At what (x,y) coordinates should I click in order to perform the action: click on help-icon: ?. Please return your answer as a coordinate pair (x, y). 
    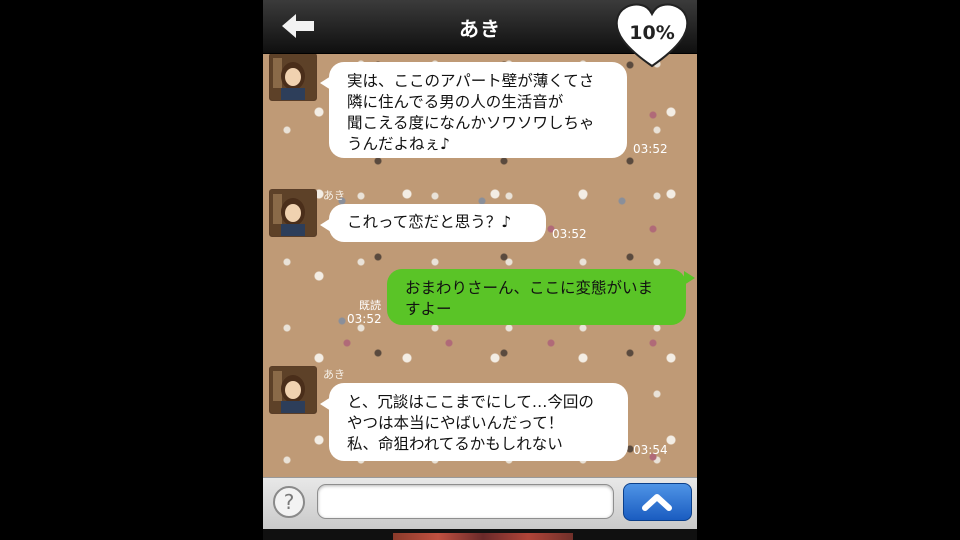
    Looking at the image, I should click on (289, 502).